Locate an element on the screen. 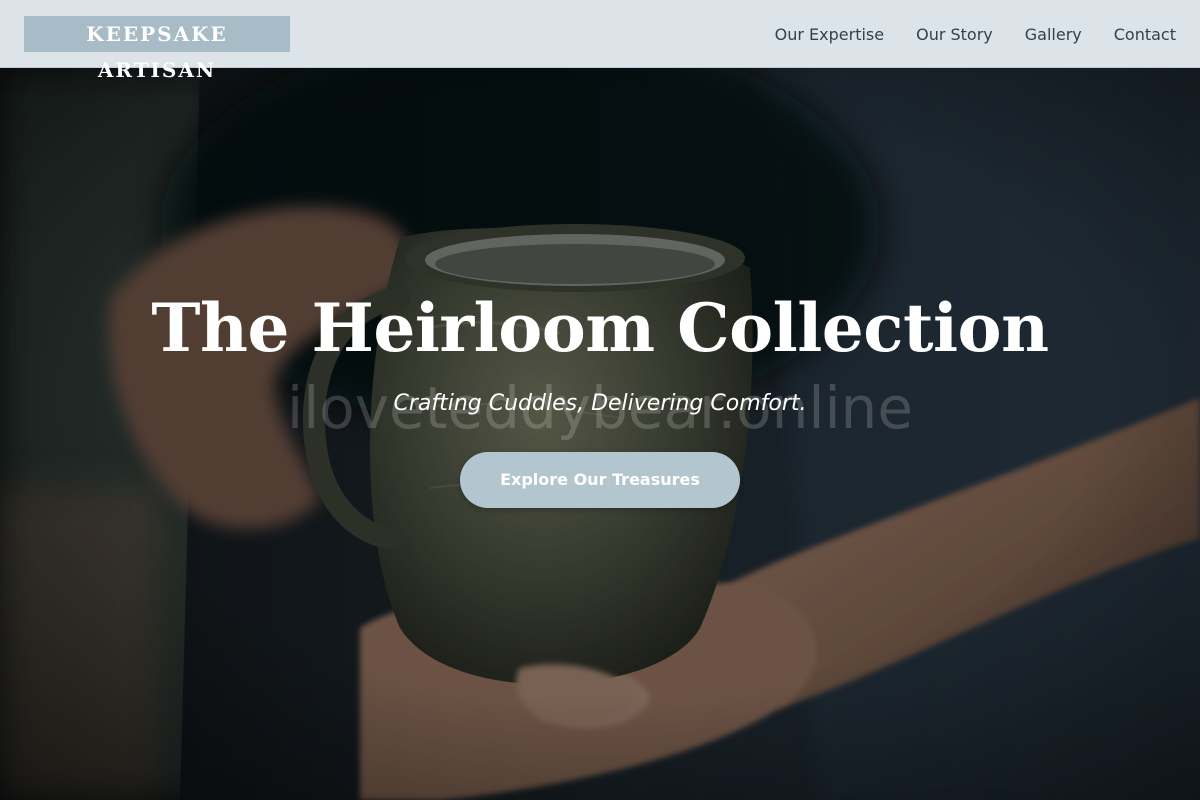 Image resolution: width=1200 pixels, height=800 pixels. nav-link-our-expertise: Our Expertise is located at coordinates (829, 34).